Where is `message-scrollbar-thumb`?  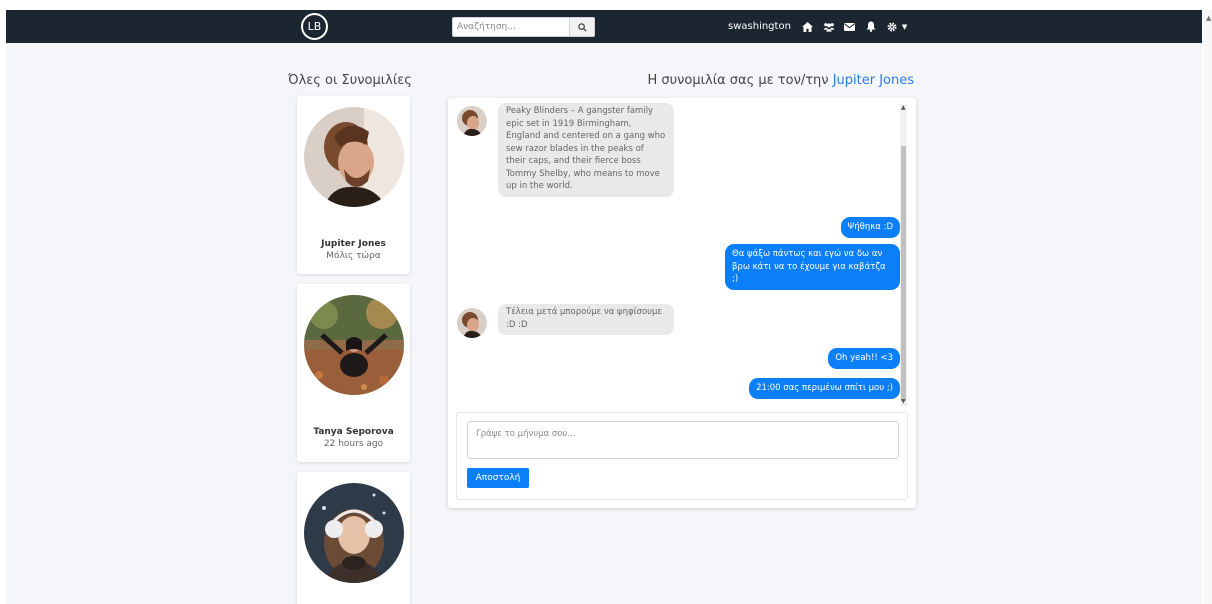 message-scrollbar-thumb is located at coordinates (903, 273).